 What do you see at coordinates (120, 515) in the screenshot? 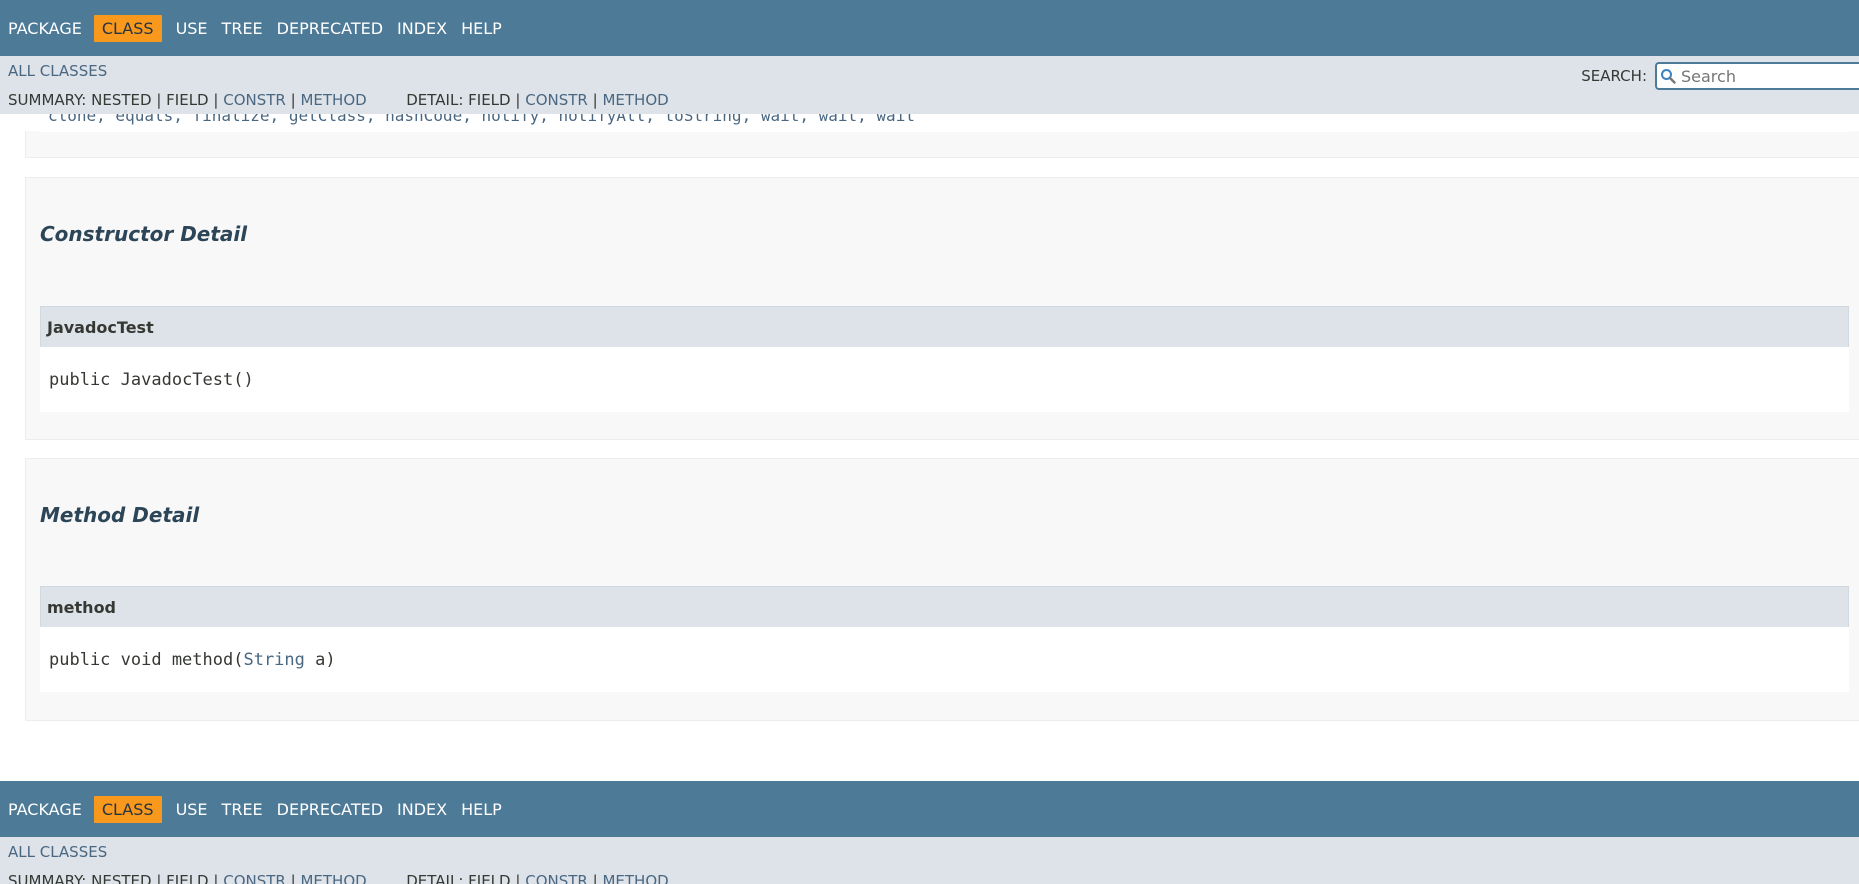
I see `method-detail-heading: Method Detail` at bounding box center [120, 515].